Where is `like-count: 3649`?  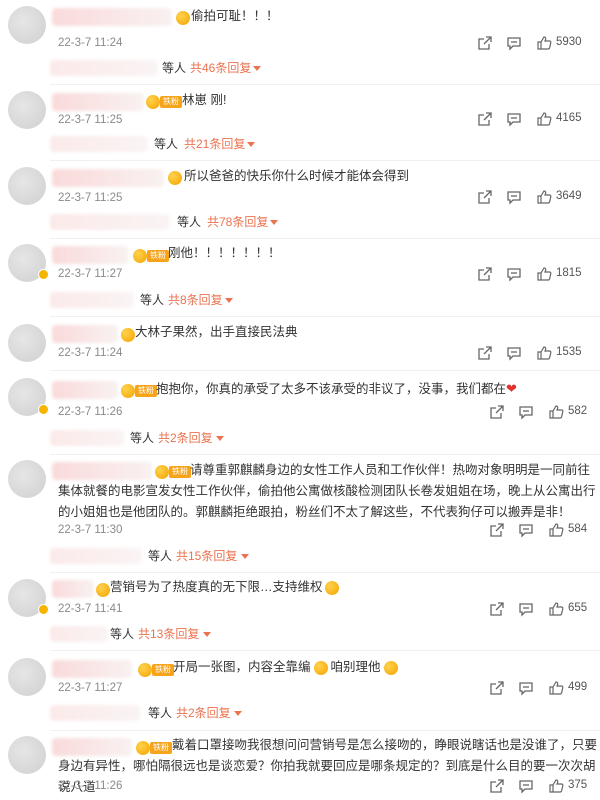 like-count: 3649 is located at coordinates (569, 196).